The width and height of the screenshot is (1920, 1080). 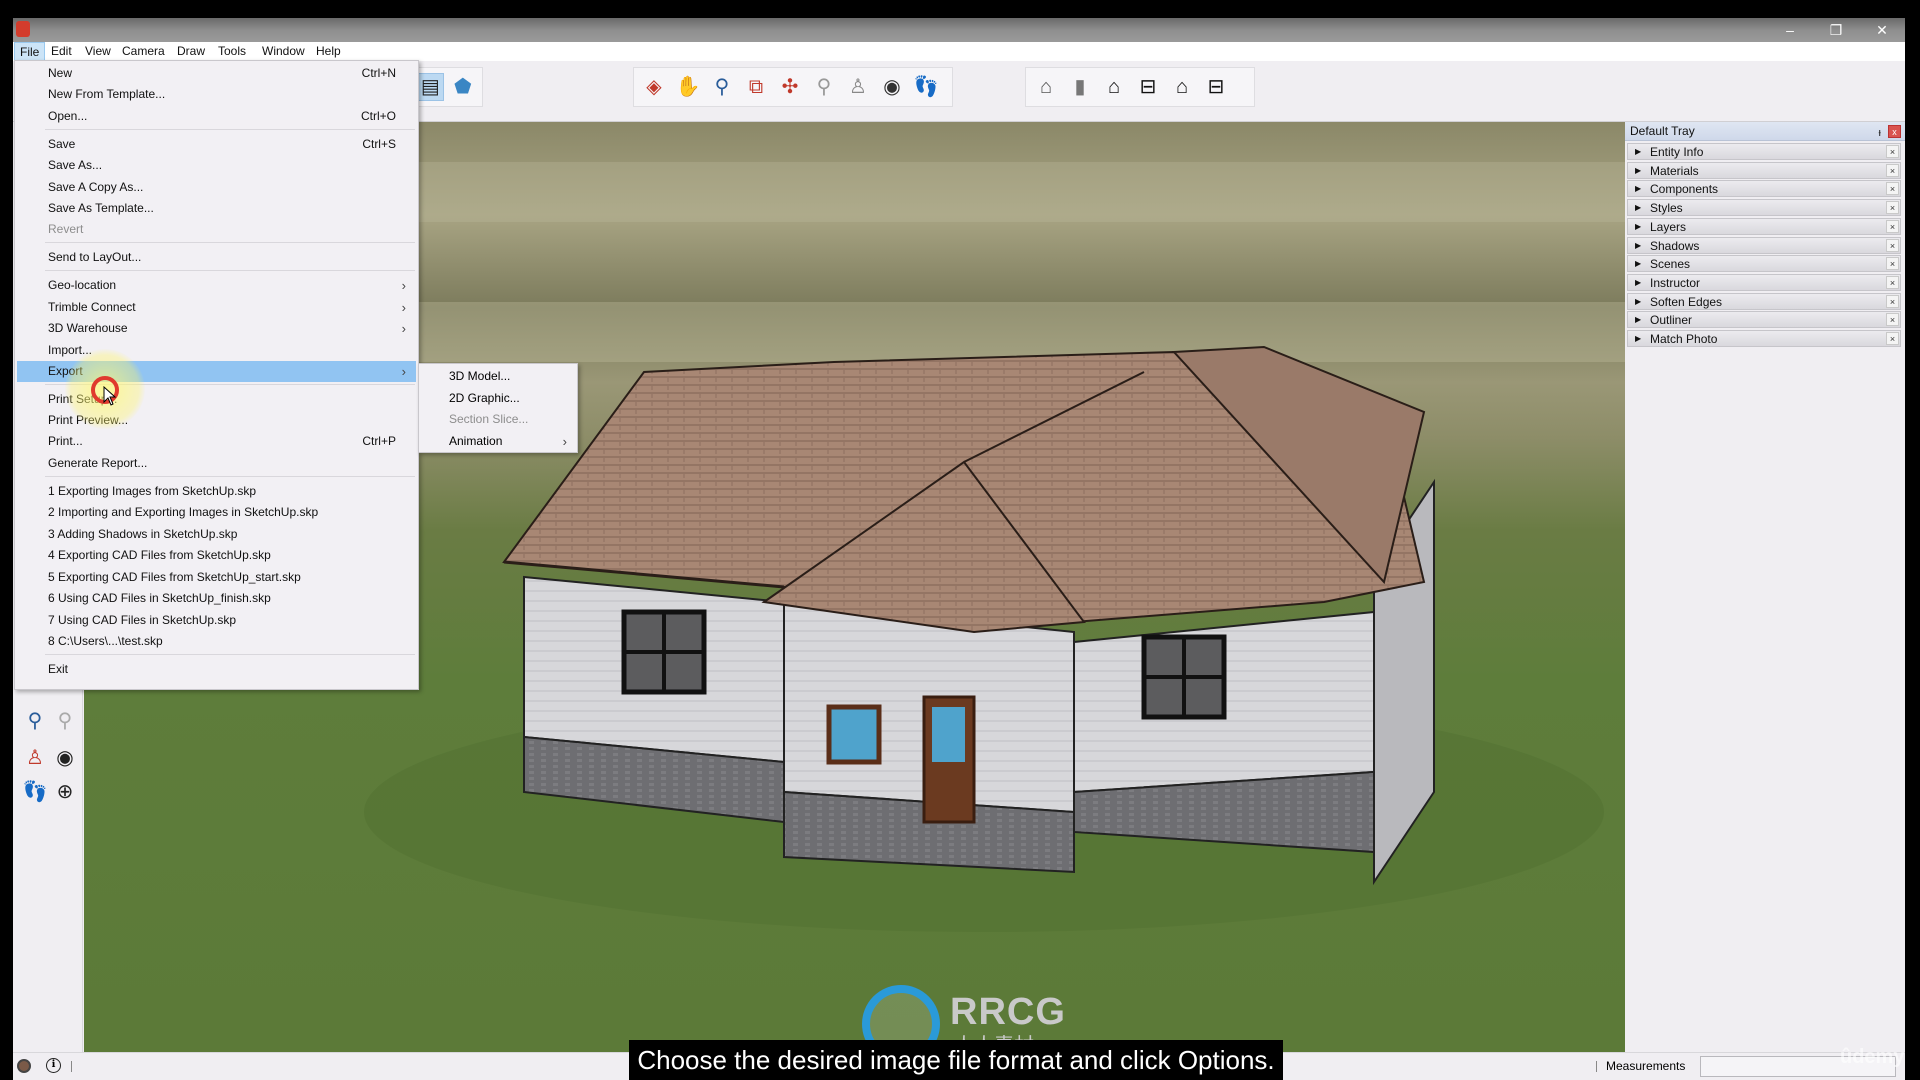 What do you see at coordinates (53, 1065) in the screenshot?
I see `credits-icon: ℹ` at bounding box center [53, 1065].